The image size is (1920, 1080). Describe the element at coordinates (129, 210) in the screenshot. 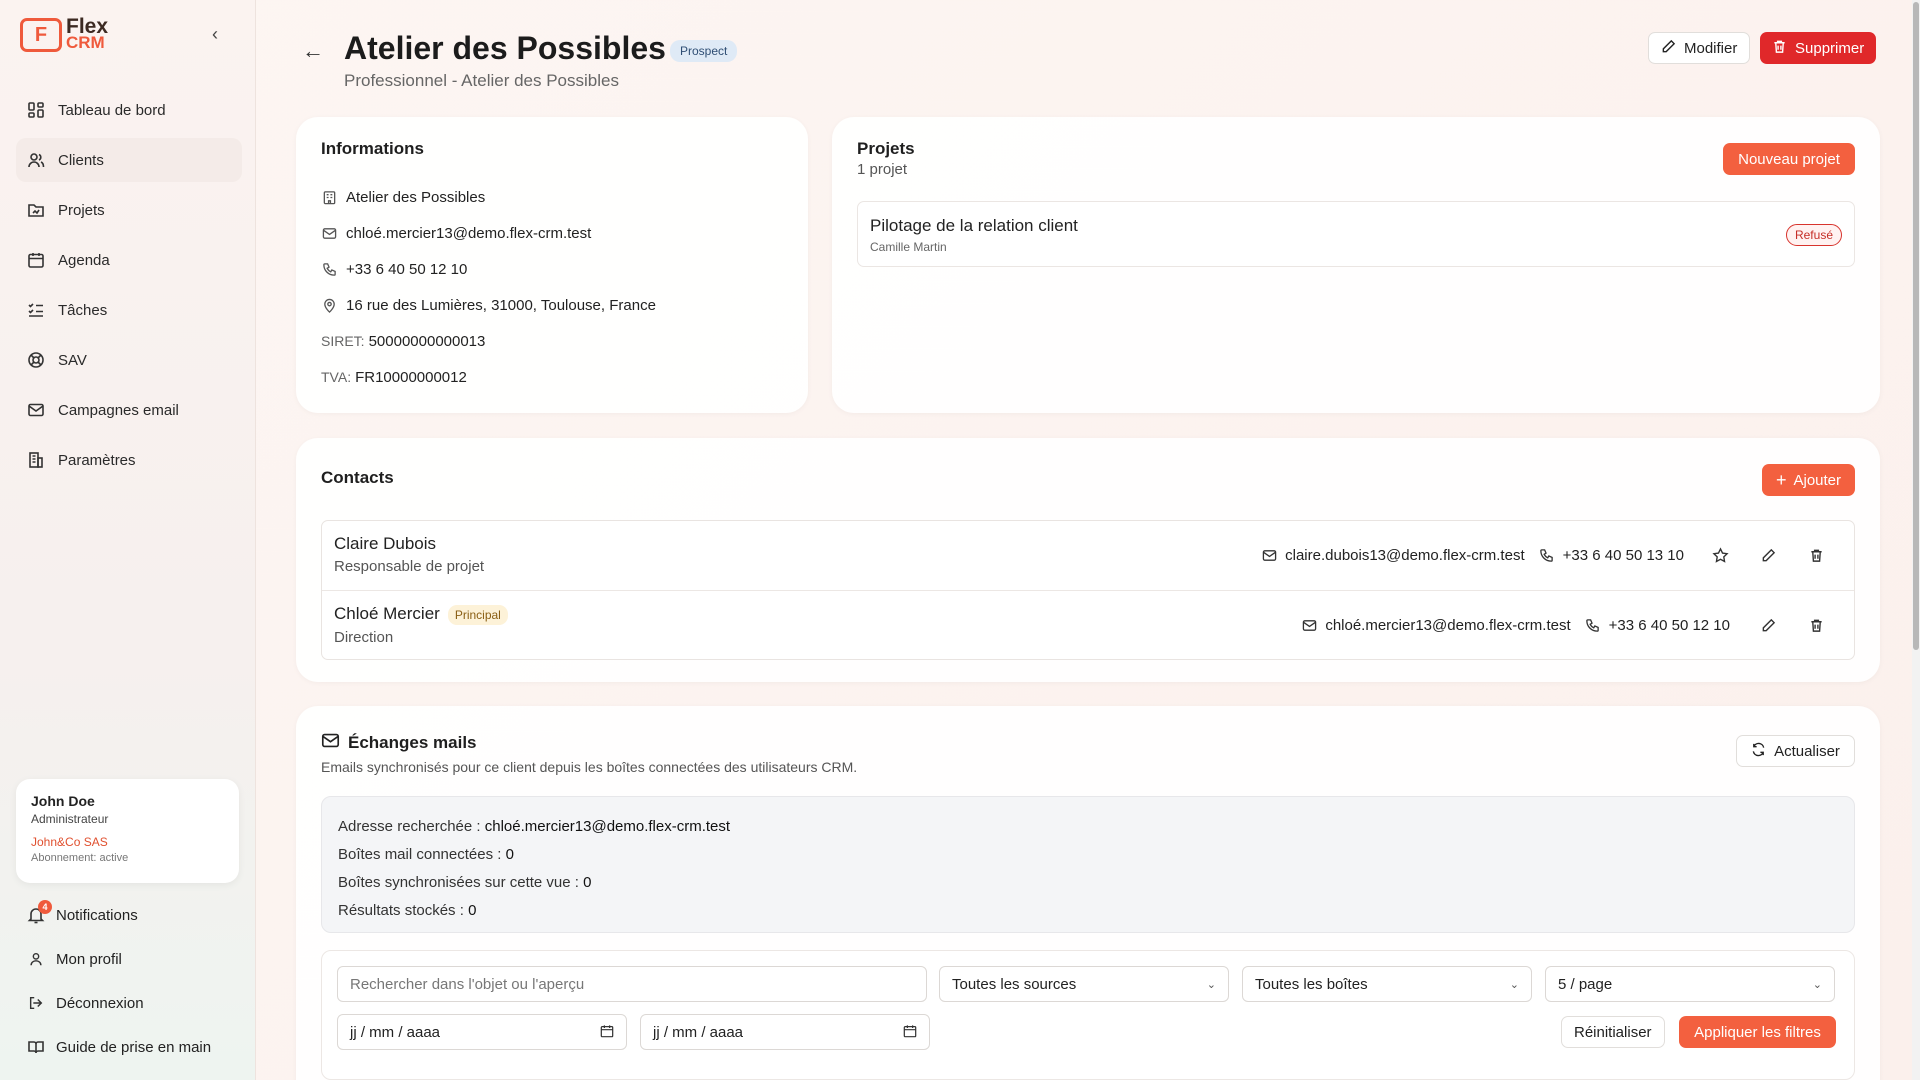

I see `sidebar-item-projects: Projets` at that location.